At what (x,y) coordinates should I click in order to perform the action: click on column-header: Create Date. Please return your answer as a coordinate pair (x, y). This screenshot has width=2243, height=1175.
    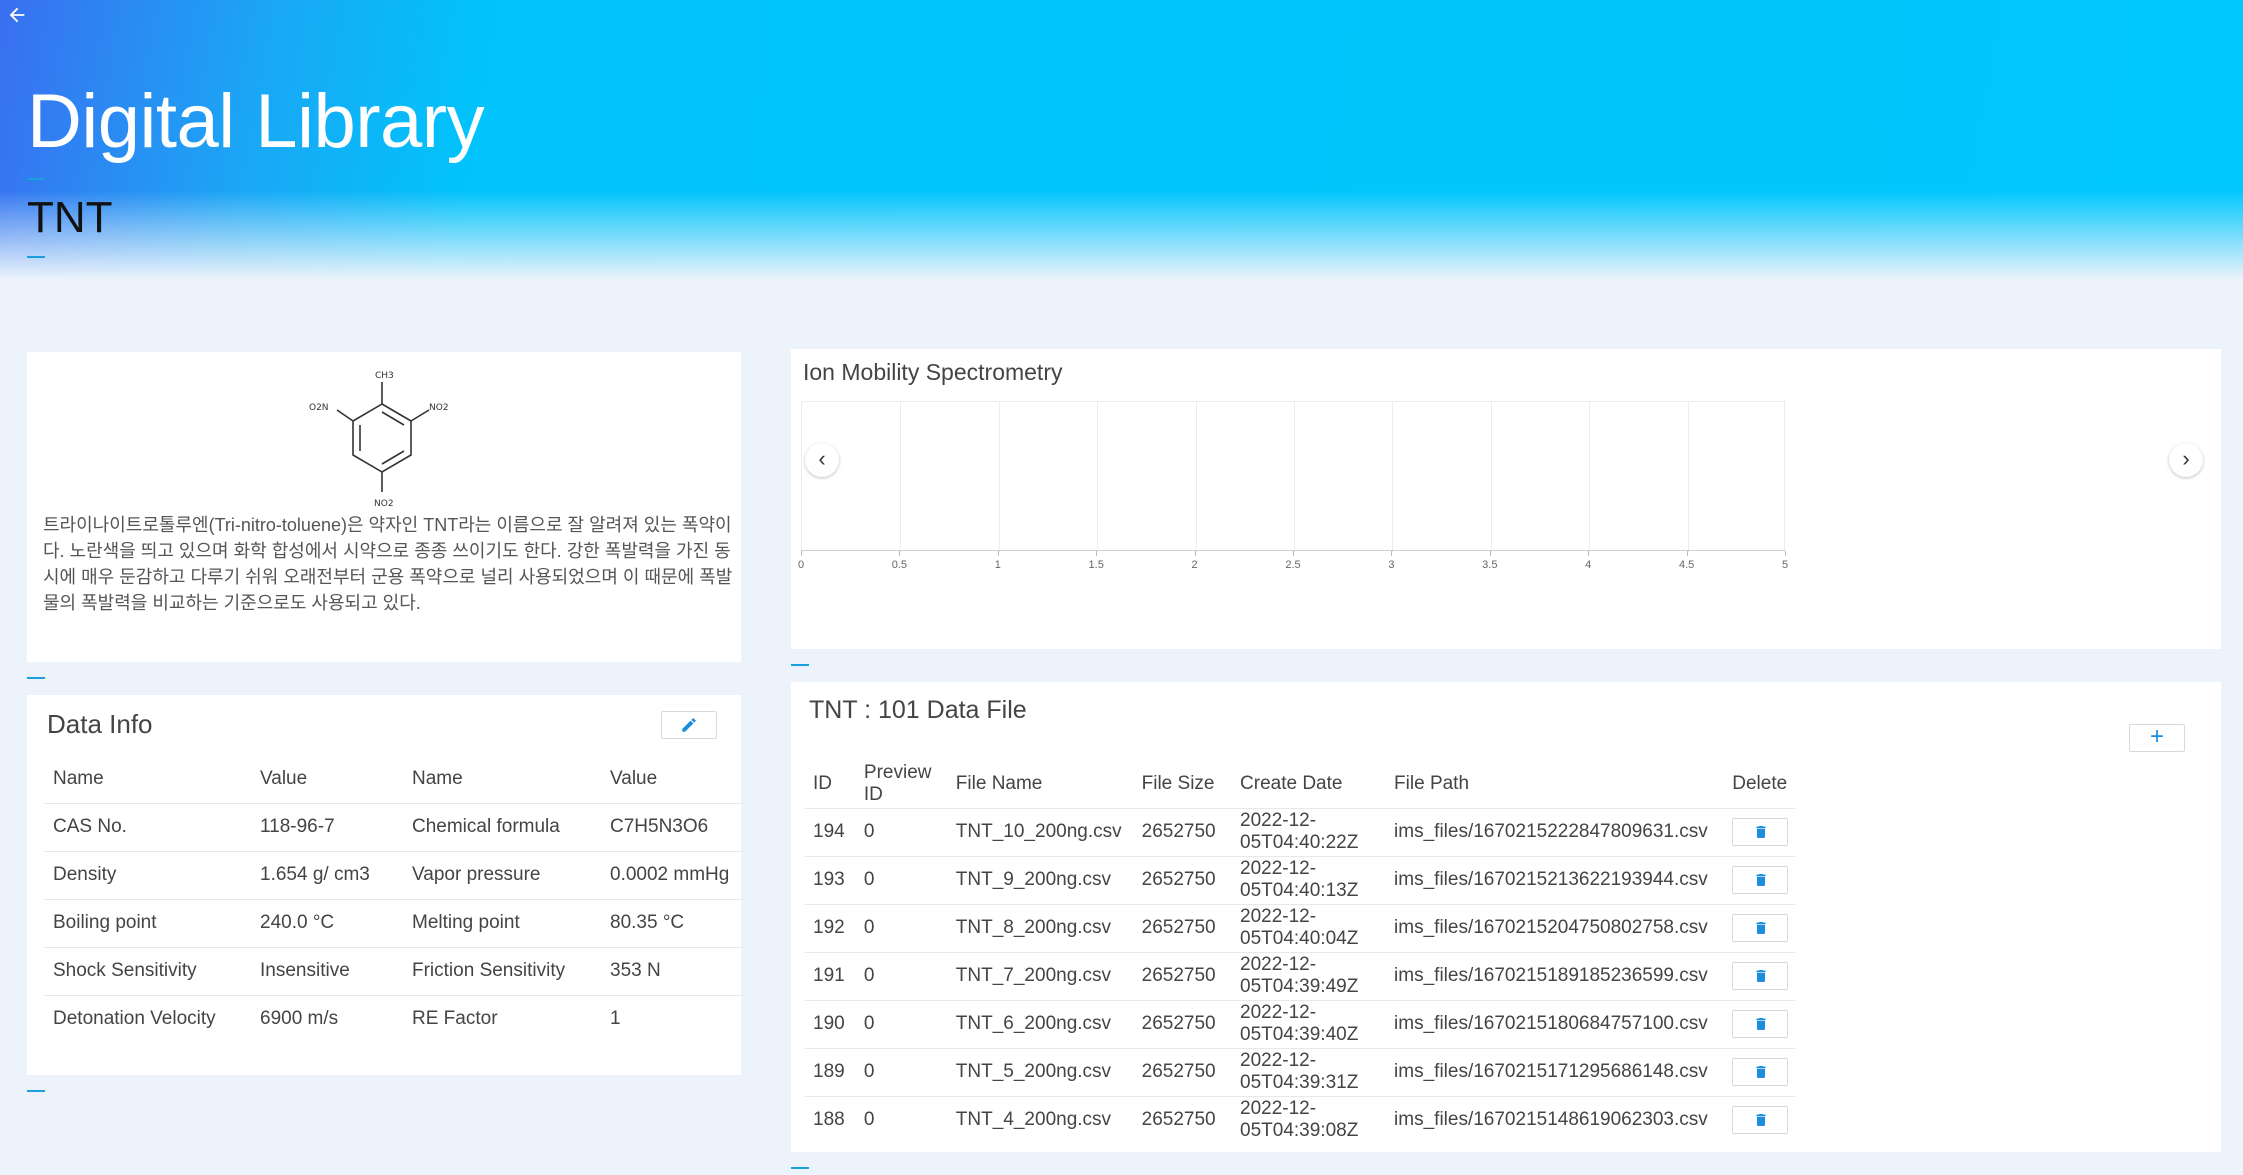
    Looking at the image, I should click on (1291, 783).